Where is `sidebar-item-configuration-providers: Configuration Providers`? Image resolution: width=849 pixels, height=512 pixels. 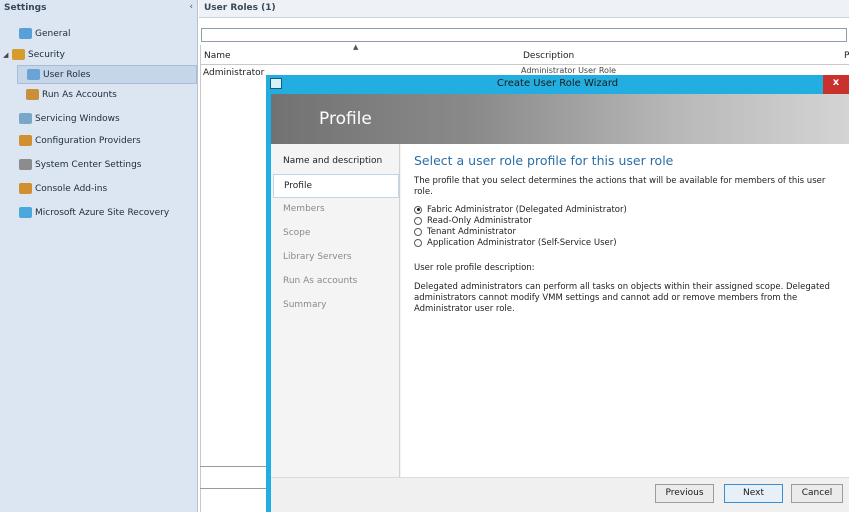
sidebar-item-configuration-providers: Configuration Providers is located at coordinates (103, 140).